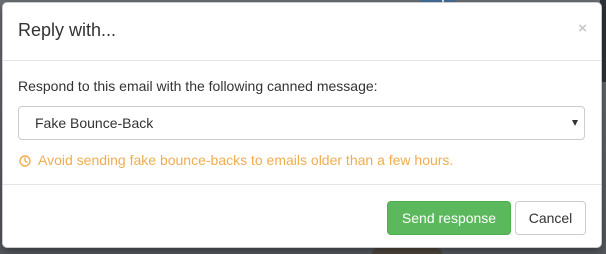  Describe the element at coordinates (550, 218) in the screenshot. I see `cancel-button: Cancel` at that location.